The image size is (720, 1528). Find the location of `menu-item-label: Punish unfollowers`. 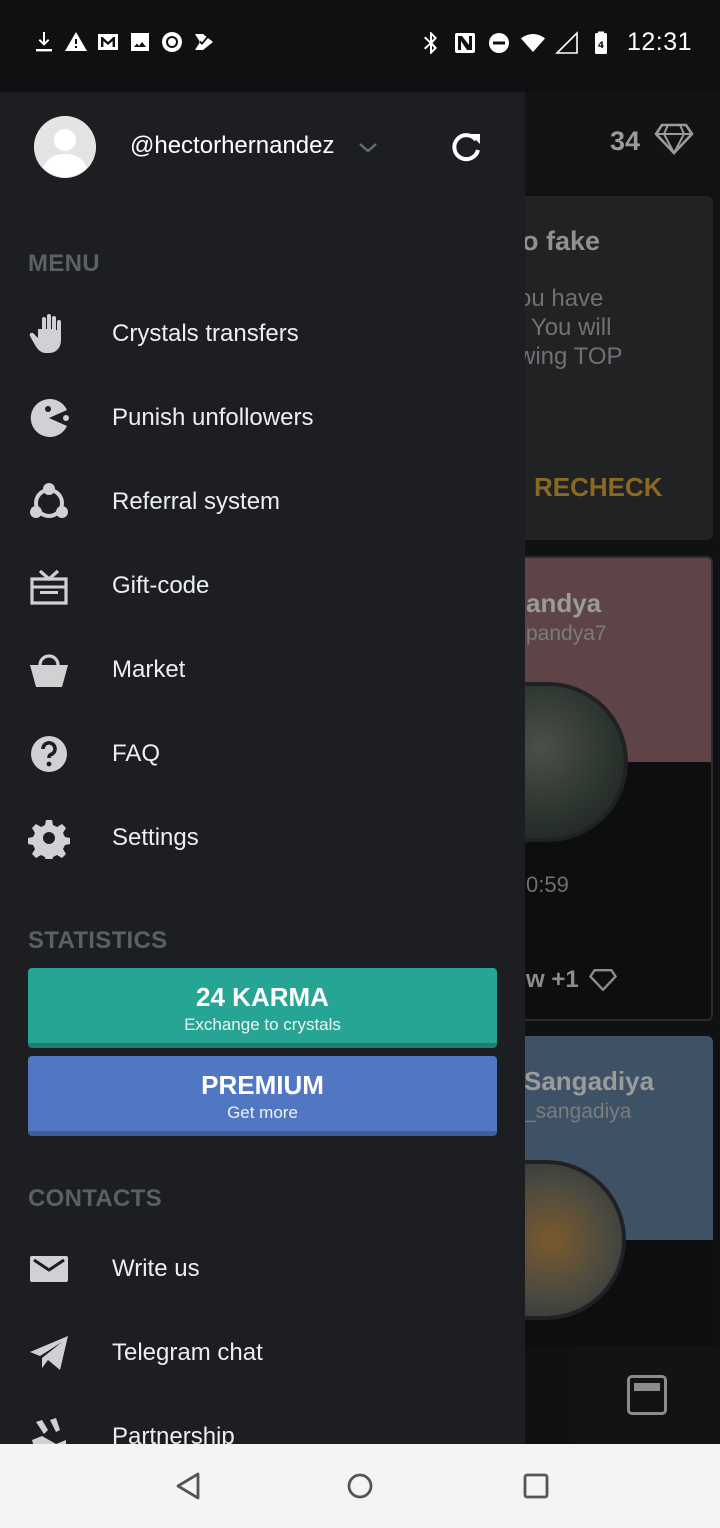

menu-item-label: Punish unfollowers is located at coordinates (213, 417).